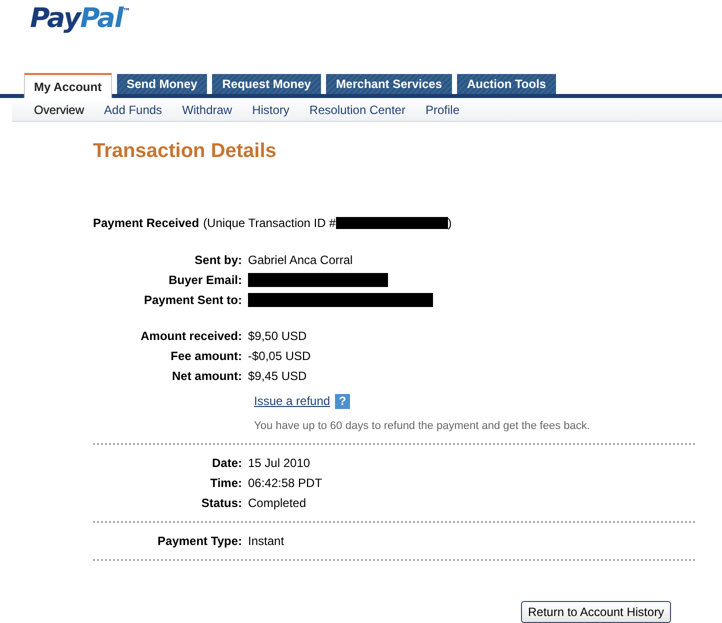 The image size is (722, 623). What do you see at coordinates (450, 223) in the screenshot?
I see `heading-paren: )` at bounding box center [450, 223].